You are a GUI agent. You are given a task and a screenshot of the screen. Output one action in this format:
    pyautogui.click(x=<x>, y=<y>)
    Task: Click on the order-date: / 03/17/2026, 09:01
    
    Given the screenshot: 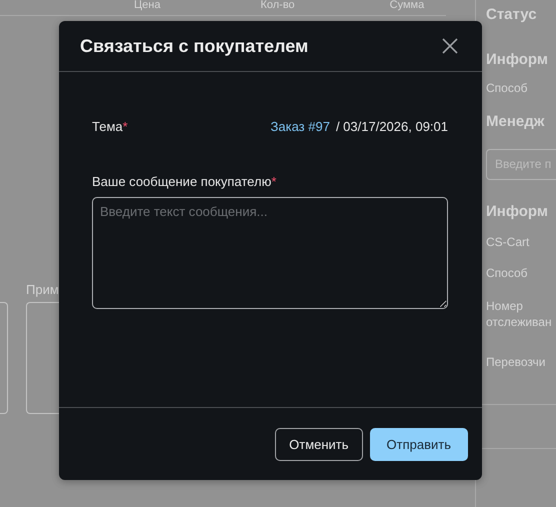 What is the action you would take?
    pyautogui.click(x=392, y=126)
    